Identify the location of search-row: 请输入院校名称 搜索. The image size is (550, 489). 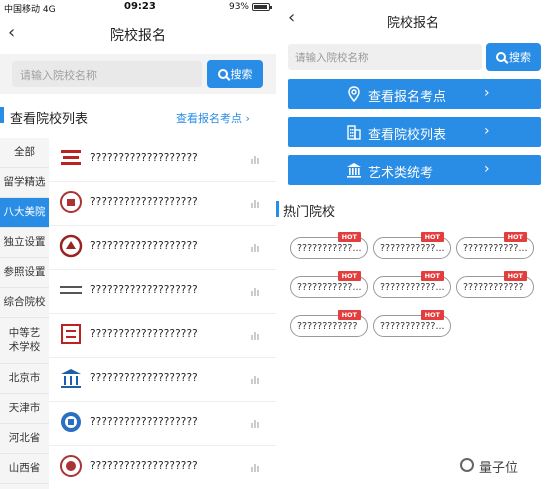
(138, 74).